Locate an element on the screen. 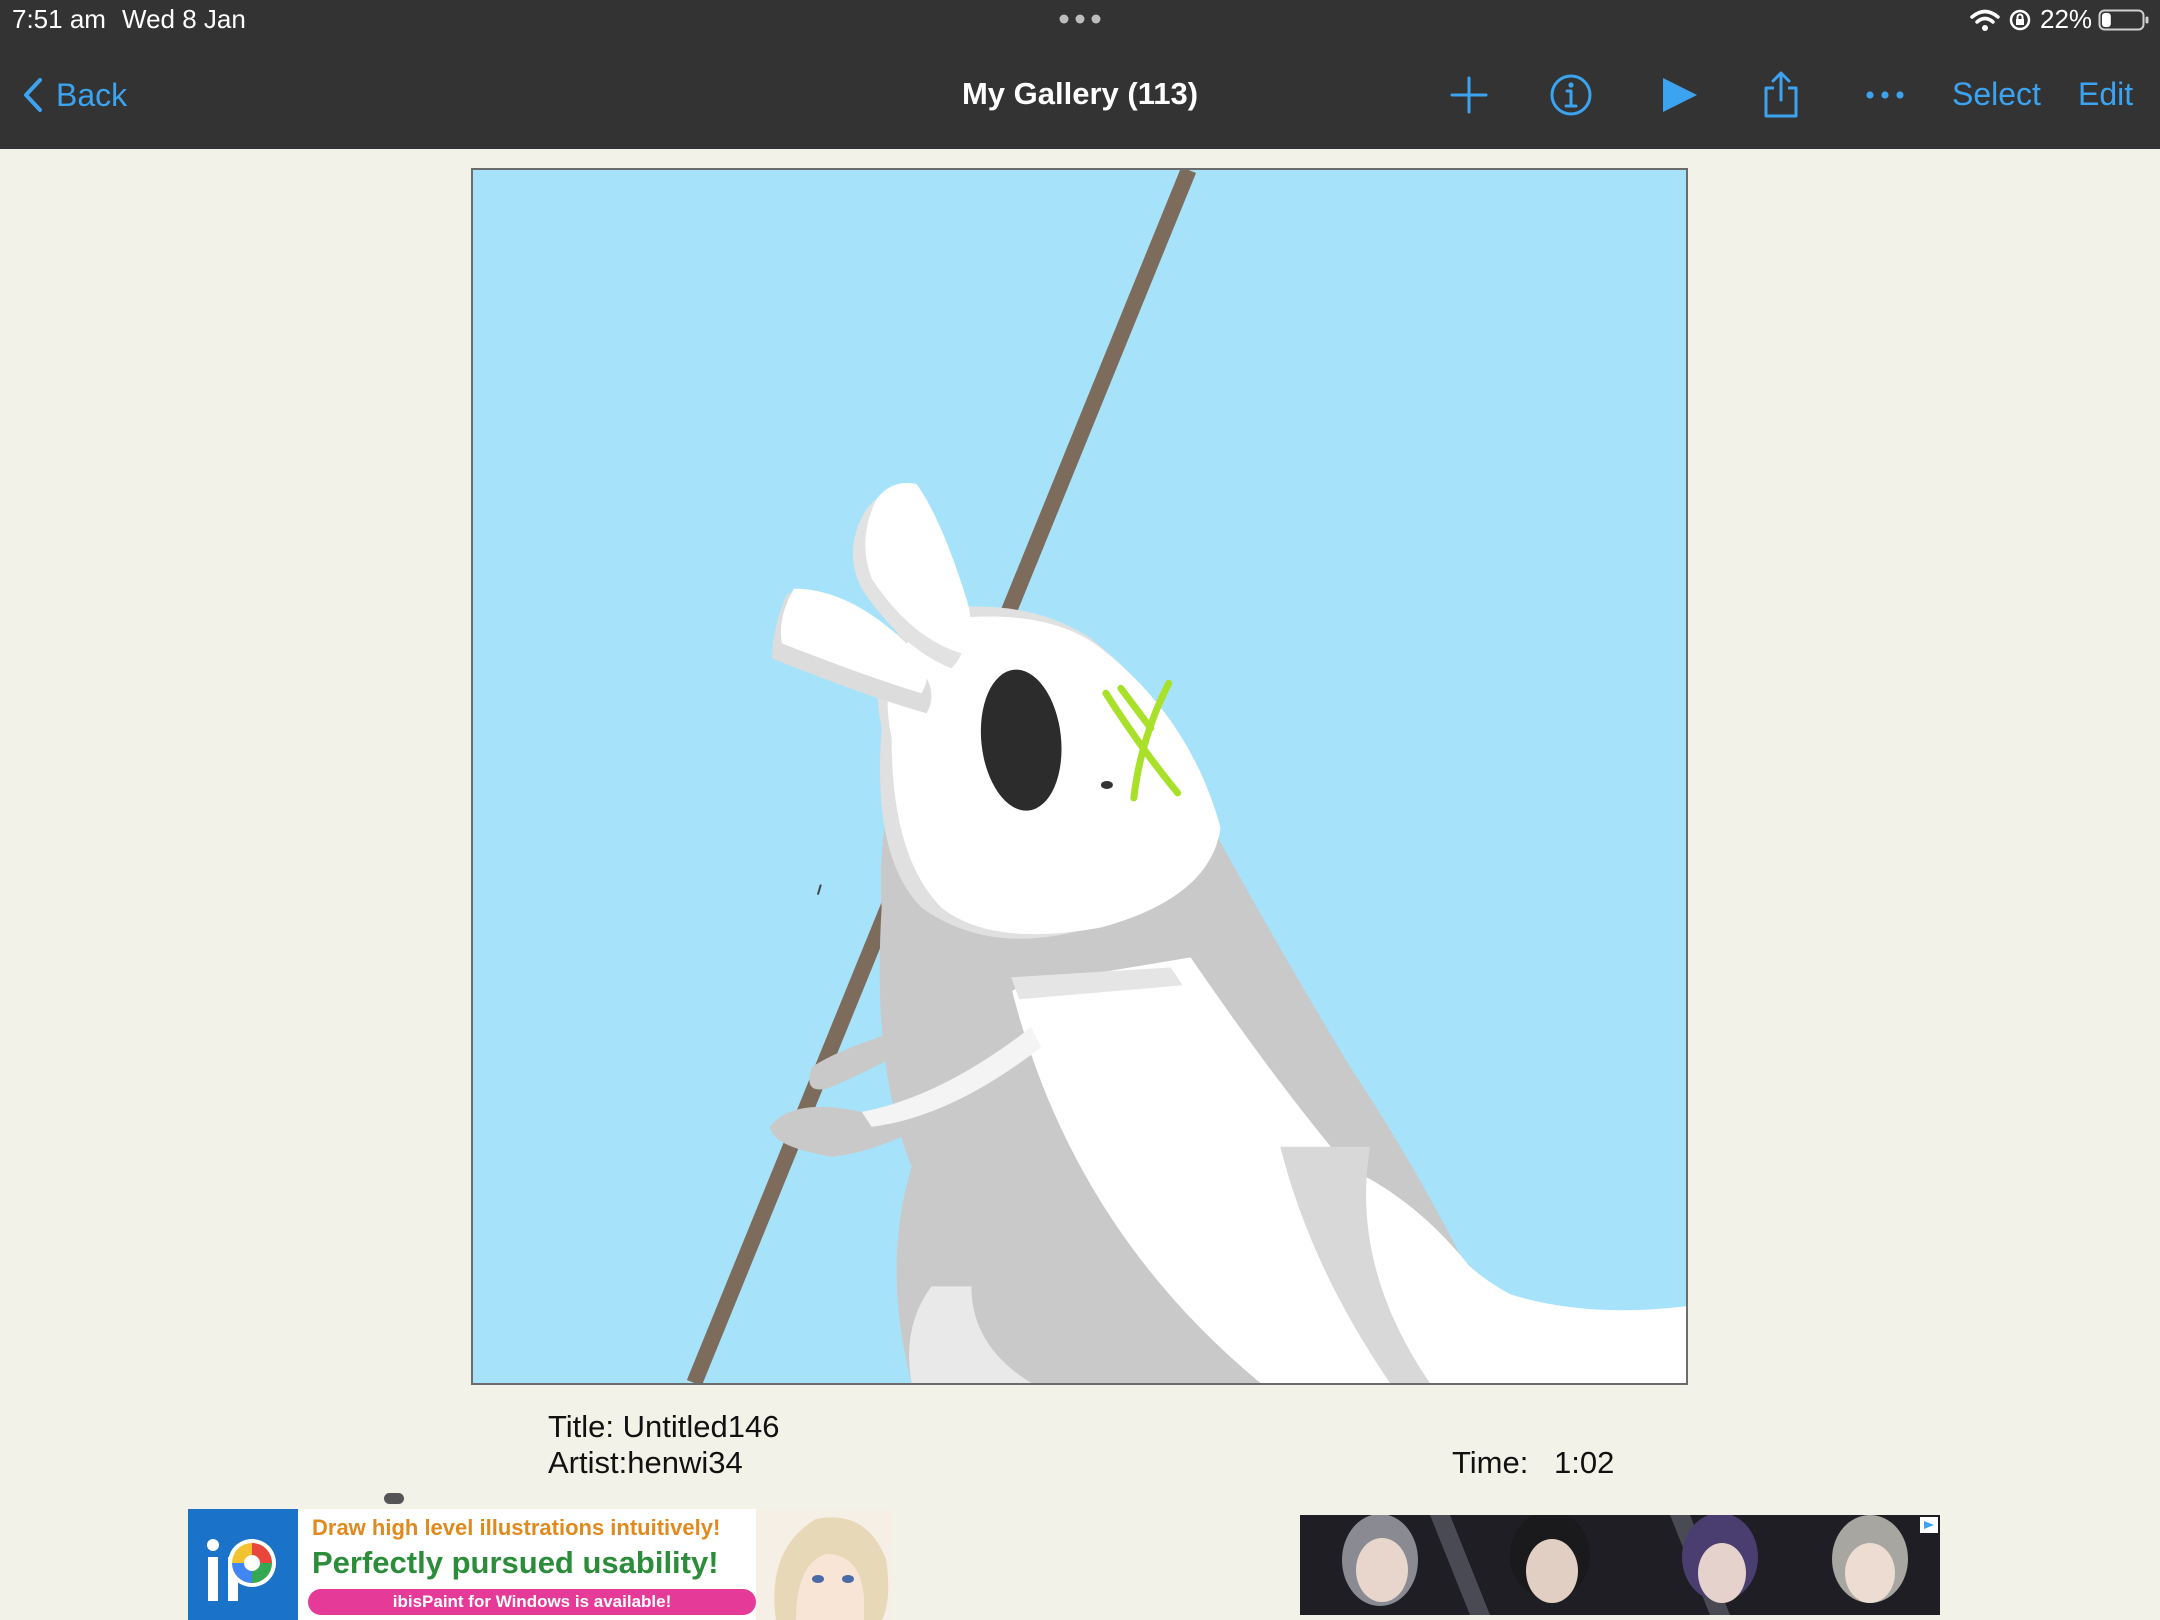  play-button is located at coordinates (1679, 95).